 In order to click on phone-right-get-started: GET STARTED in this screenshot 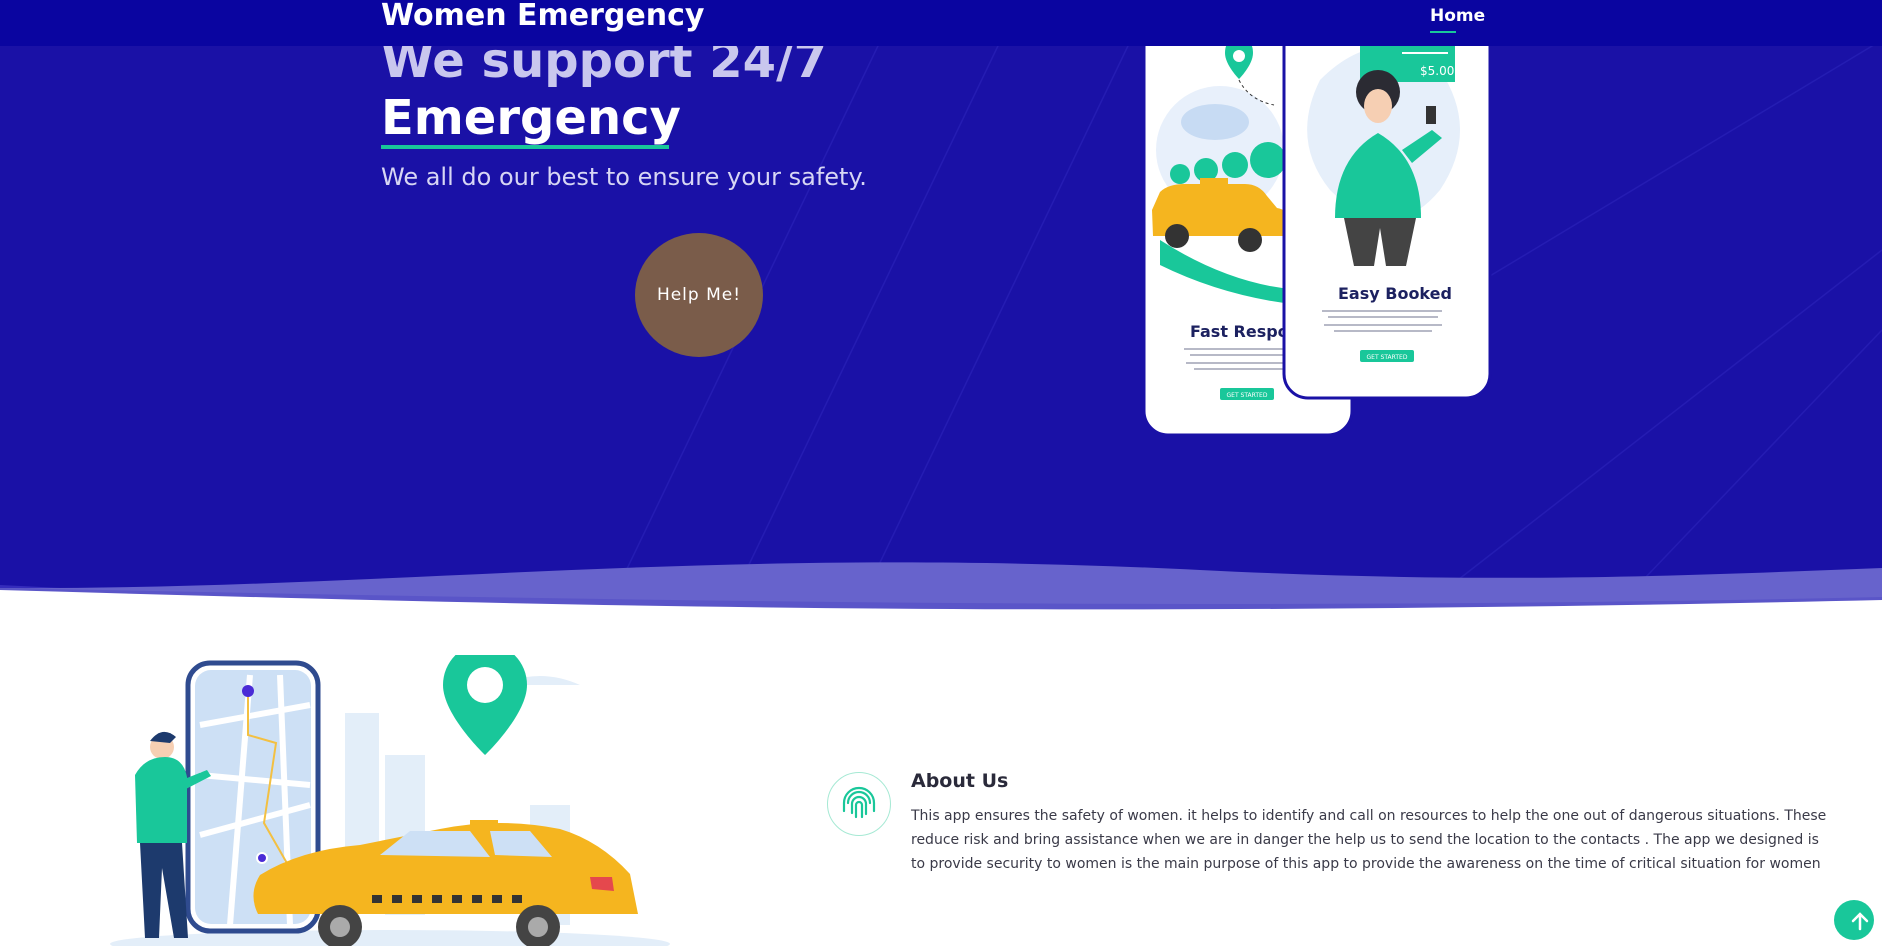, I will do `click(1387, 357)`.